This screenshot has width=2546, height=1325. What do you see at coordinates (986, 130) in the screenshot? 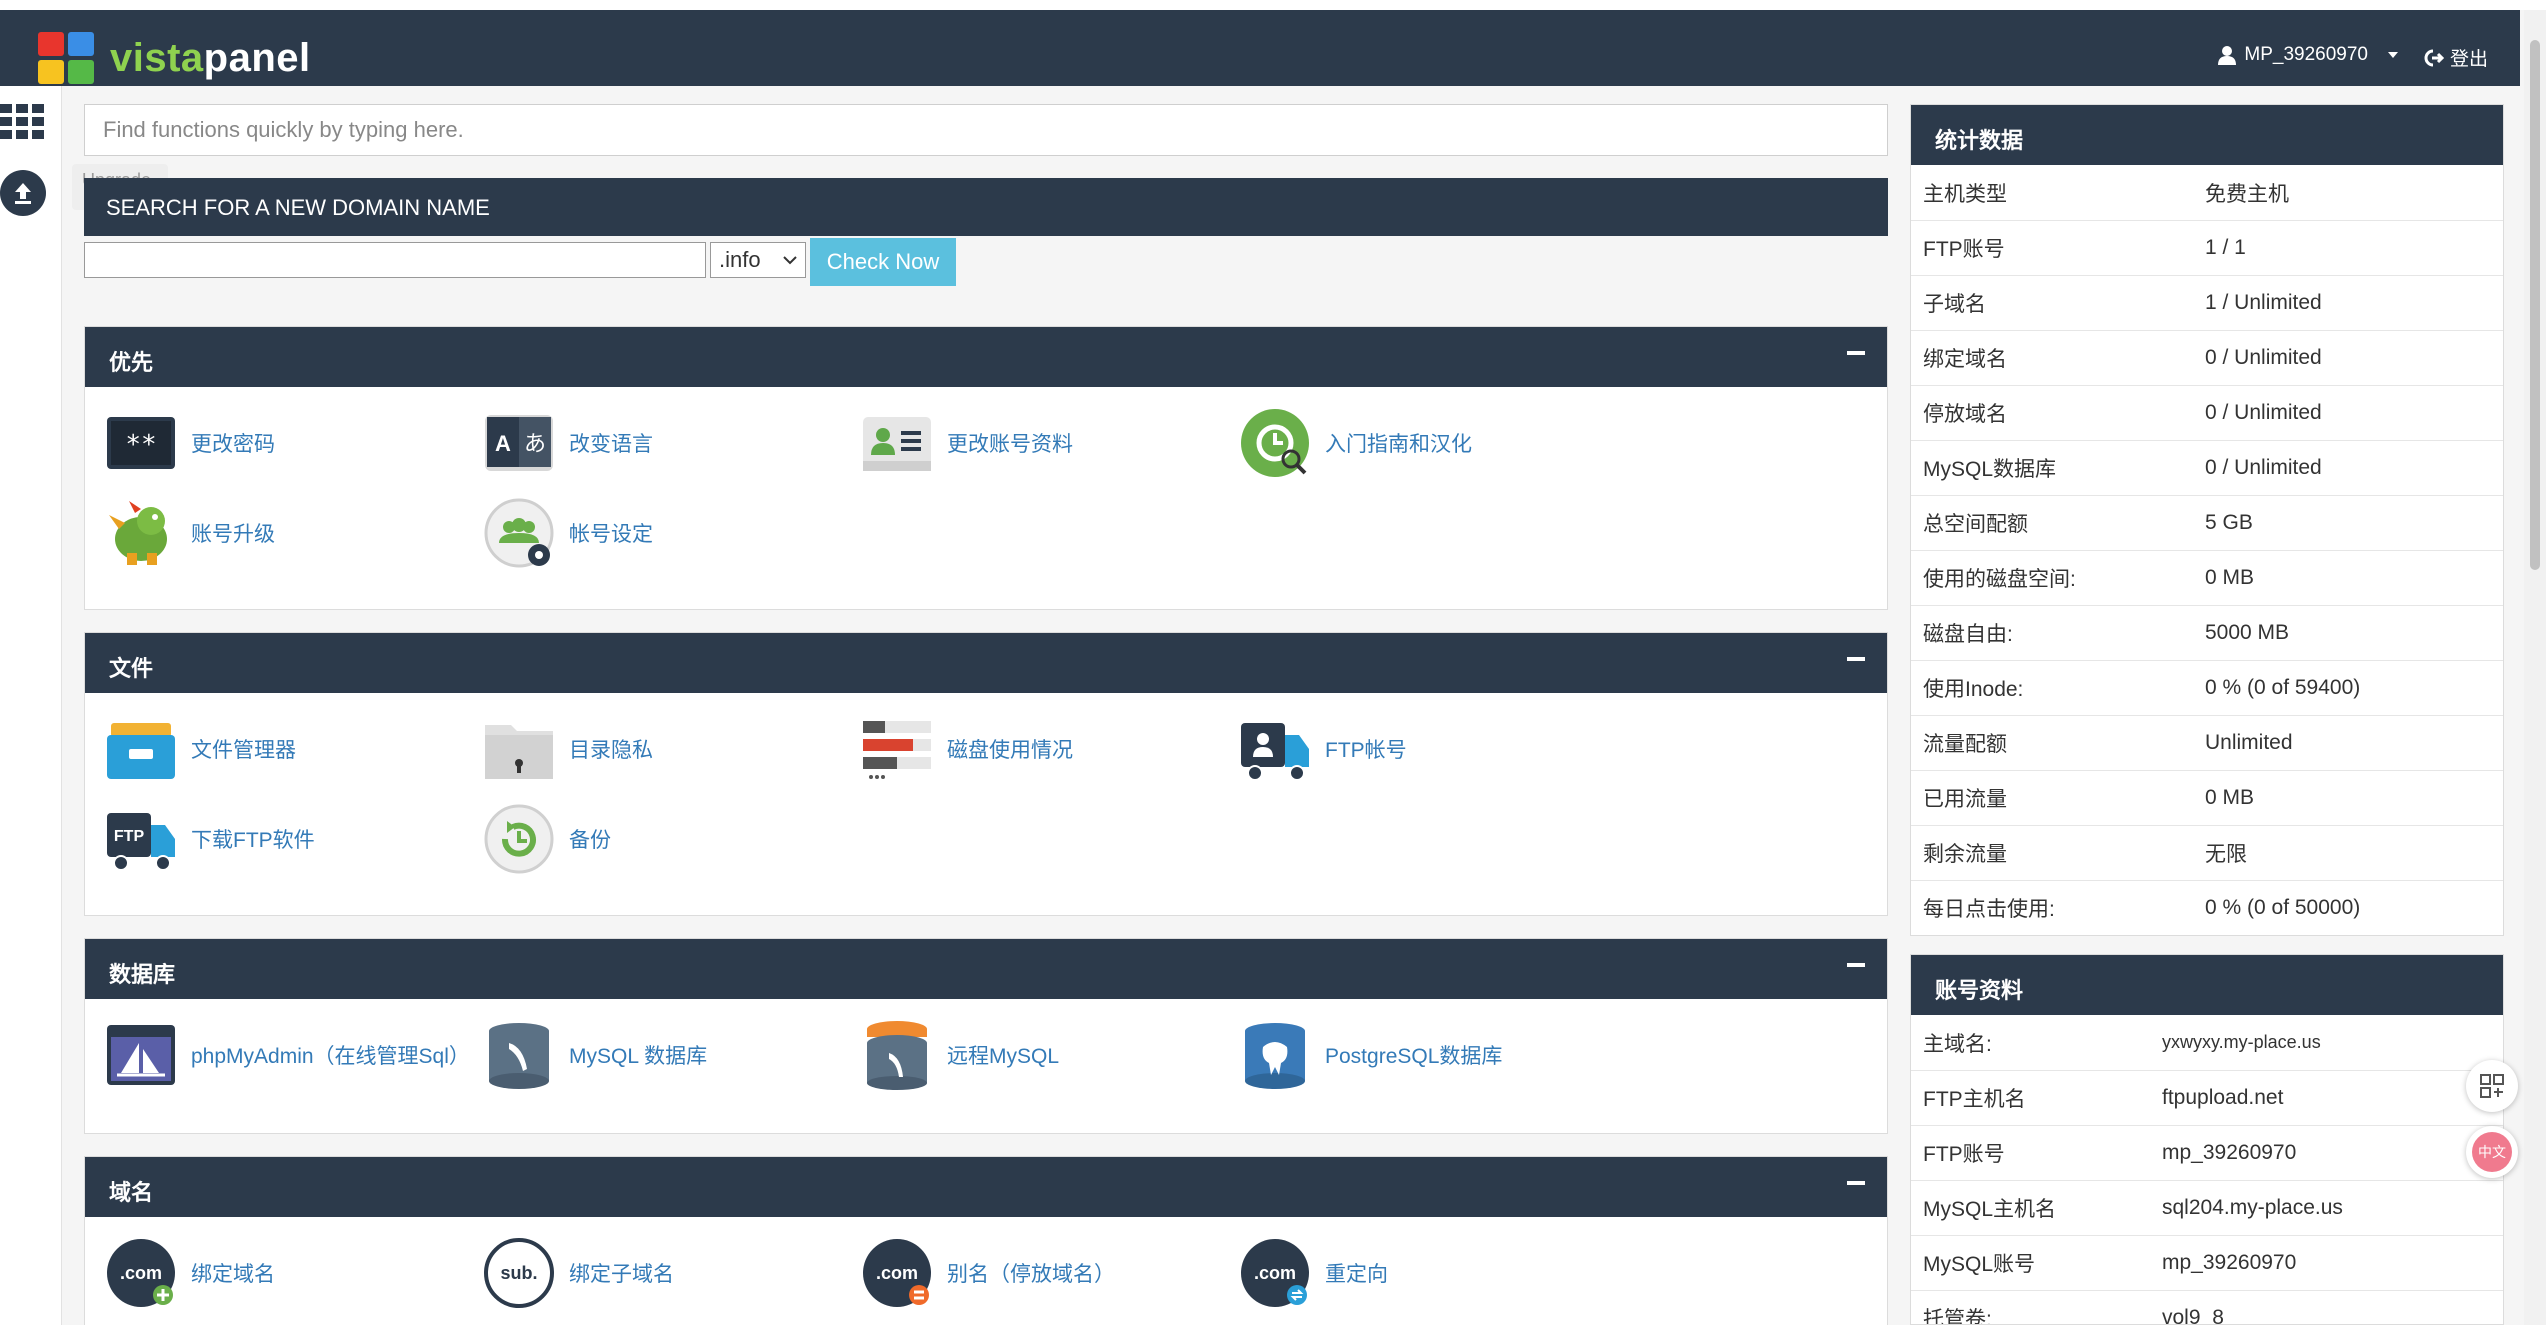
I see `function-search-input` at bounding box center [986, 130].